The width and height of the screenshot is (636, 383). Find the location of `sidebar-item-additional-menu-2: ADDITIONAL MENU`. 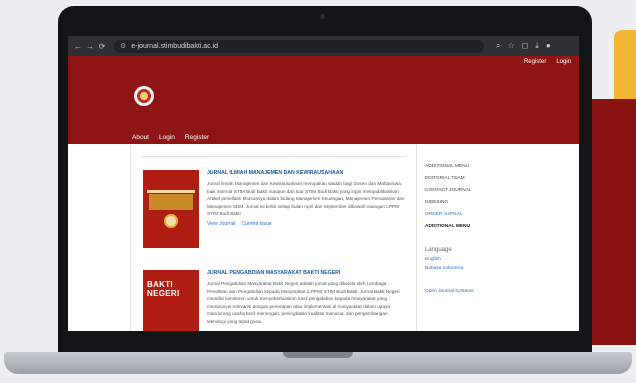

sidebar-item-additional-menu-2: ADDITIONAL MENU is located at coordinates (495, 226).